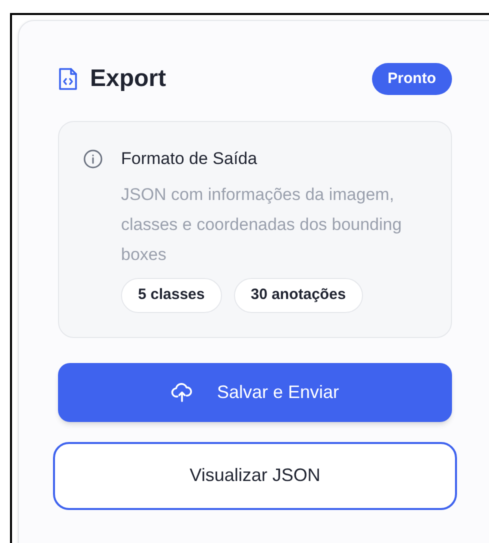  Describe the element at coordinates (255, 476) in the screenshot. I see `view-json-button: Visualizar JSON` at that location.